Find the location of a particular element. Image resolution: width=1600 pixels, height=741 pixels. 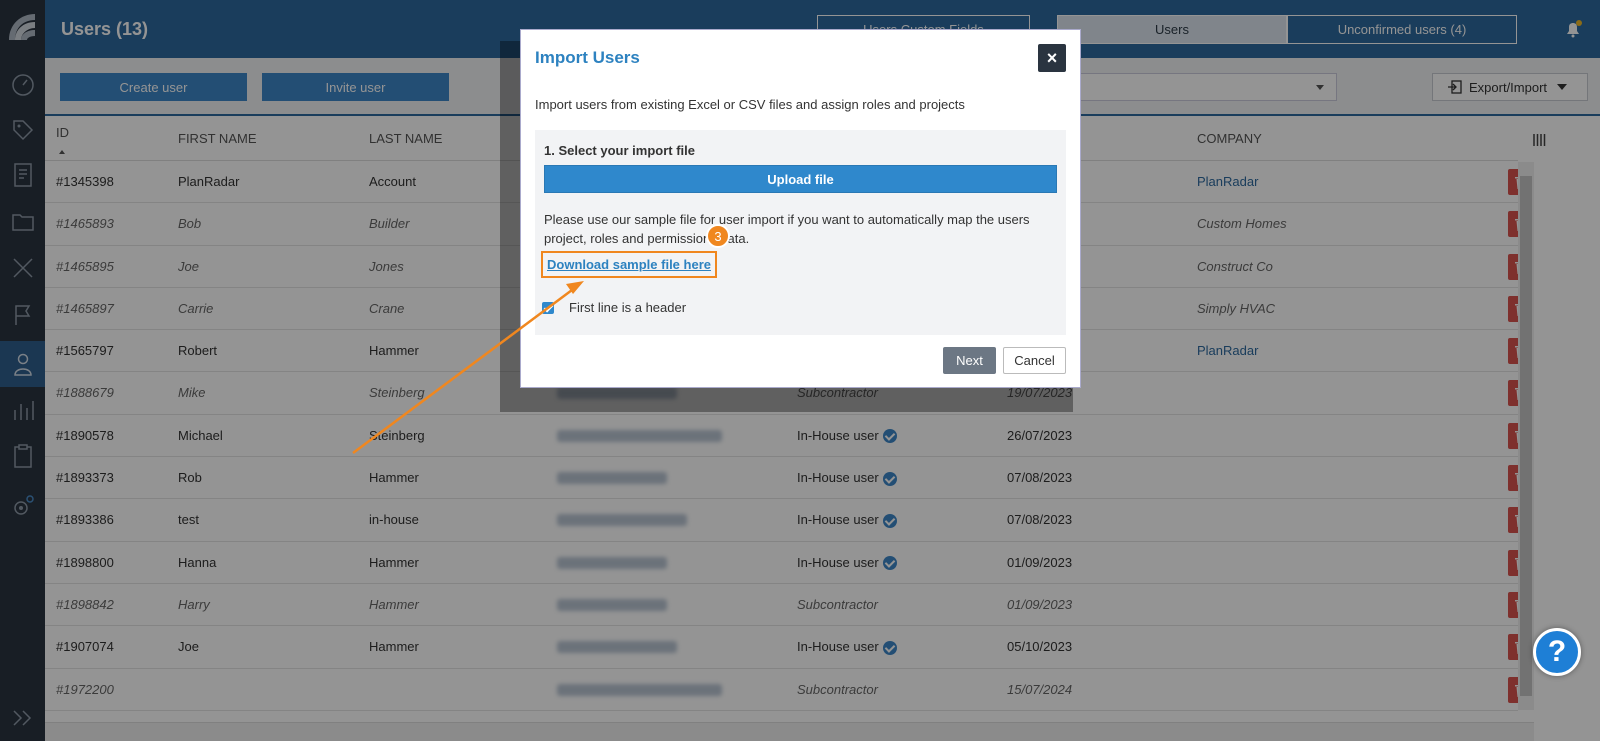

help-button: ? is located at coordinates (1557, 652).